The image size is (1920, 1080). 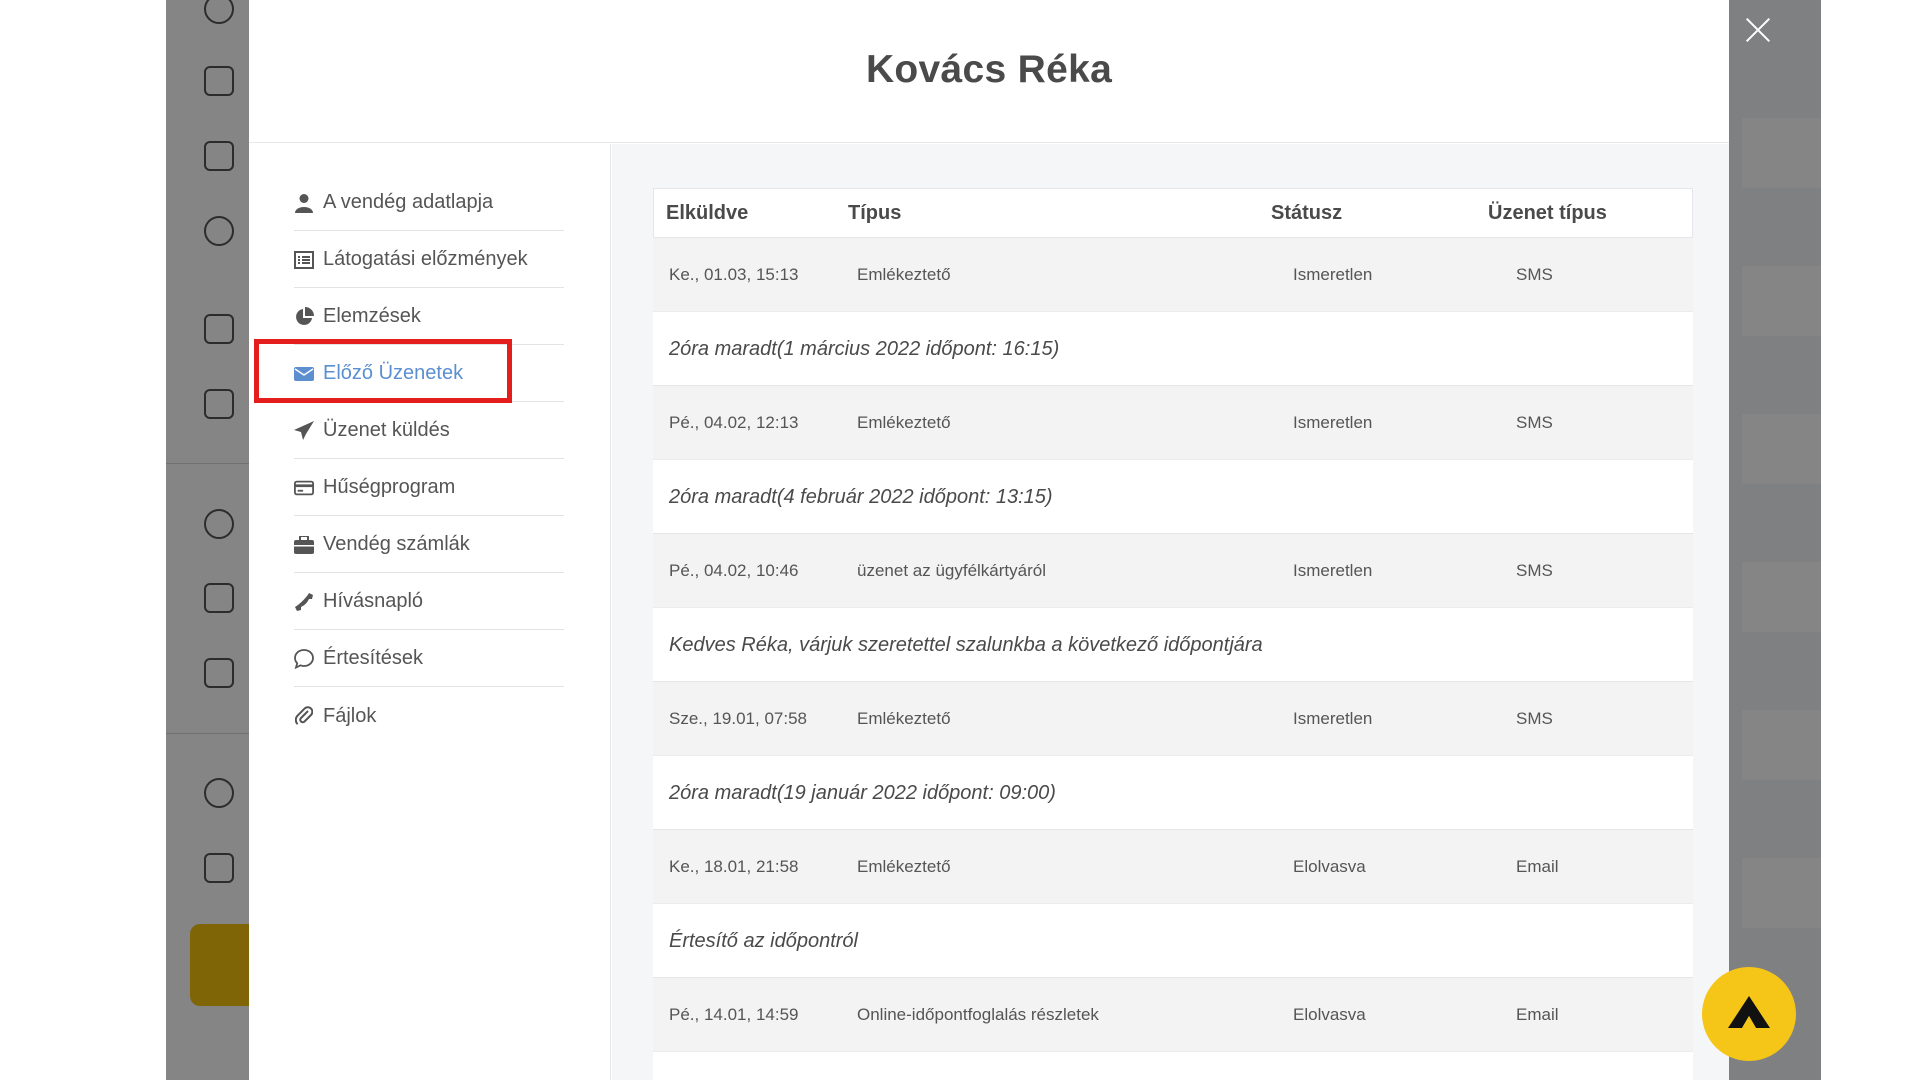 What do you see at coordinates (304, 658) in the screenshot?
I see `chat-bubble-icon` at bounding box center [304, 658].